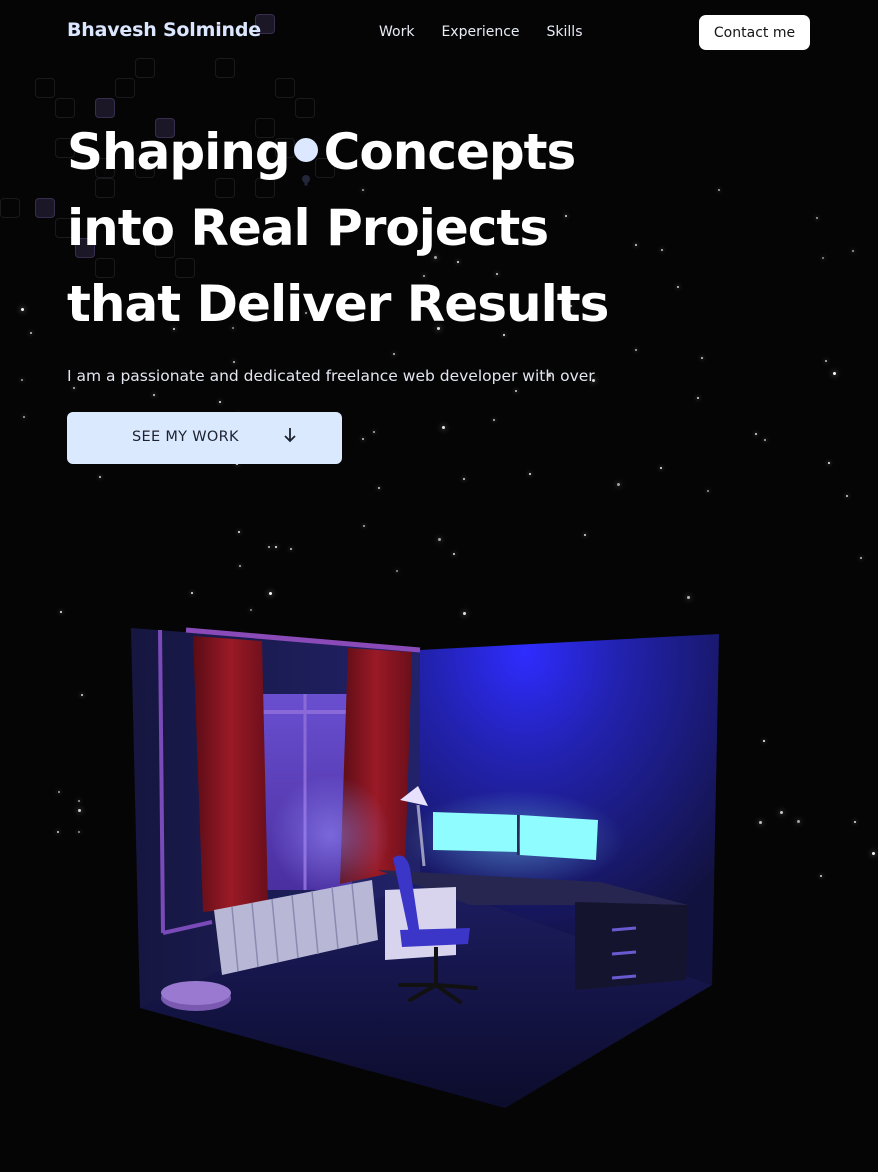 The width and height of the screenshot is (878, 1172). Describe the element at coordinates (565, 32) in the screenshot. I see `nav-link-skills: Skills` at that location.